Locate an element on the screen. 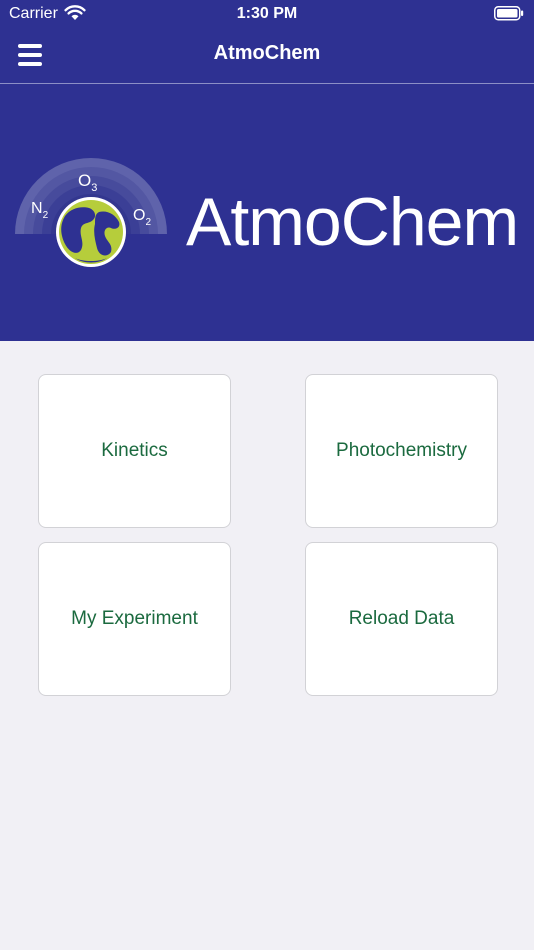  o3-label: O is located at coordinates (84, 180).